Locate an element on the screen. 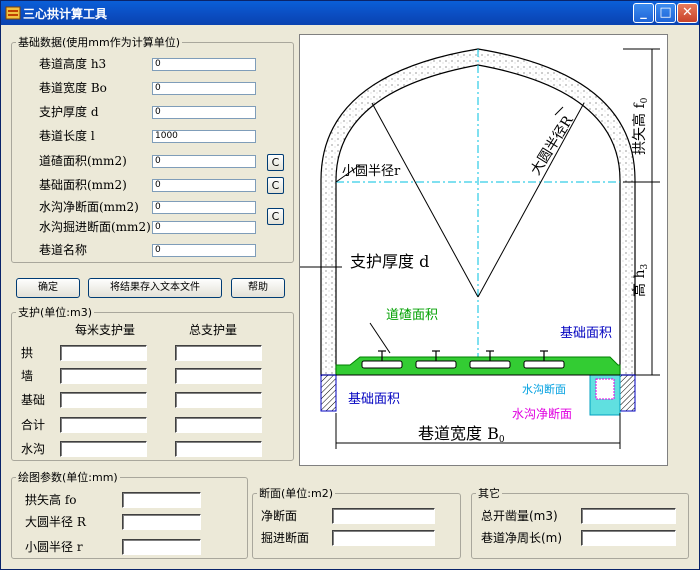  confirm-button: 确定 is located at coordinates (48, 288).